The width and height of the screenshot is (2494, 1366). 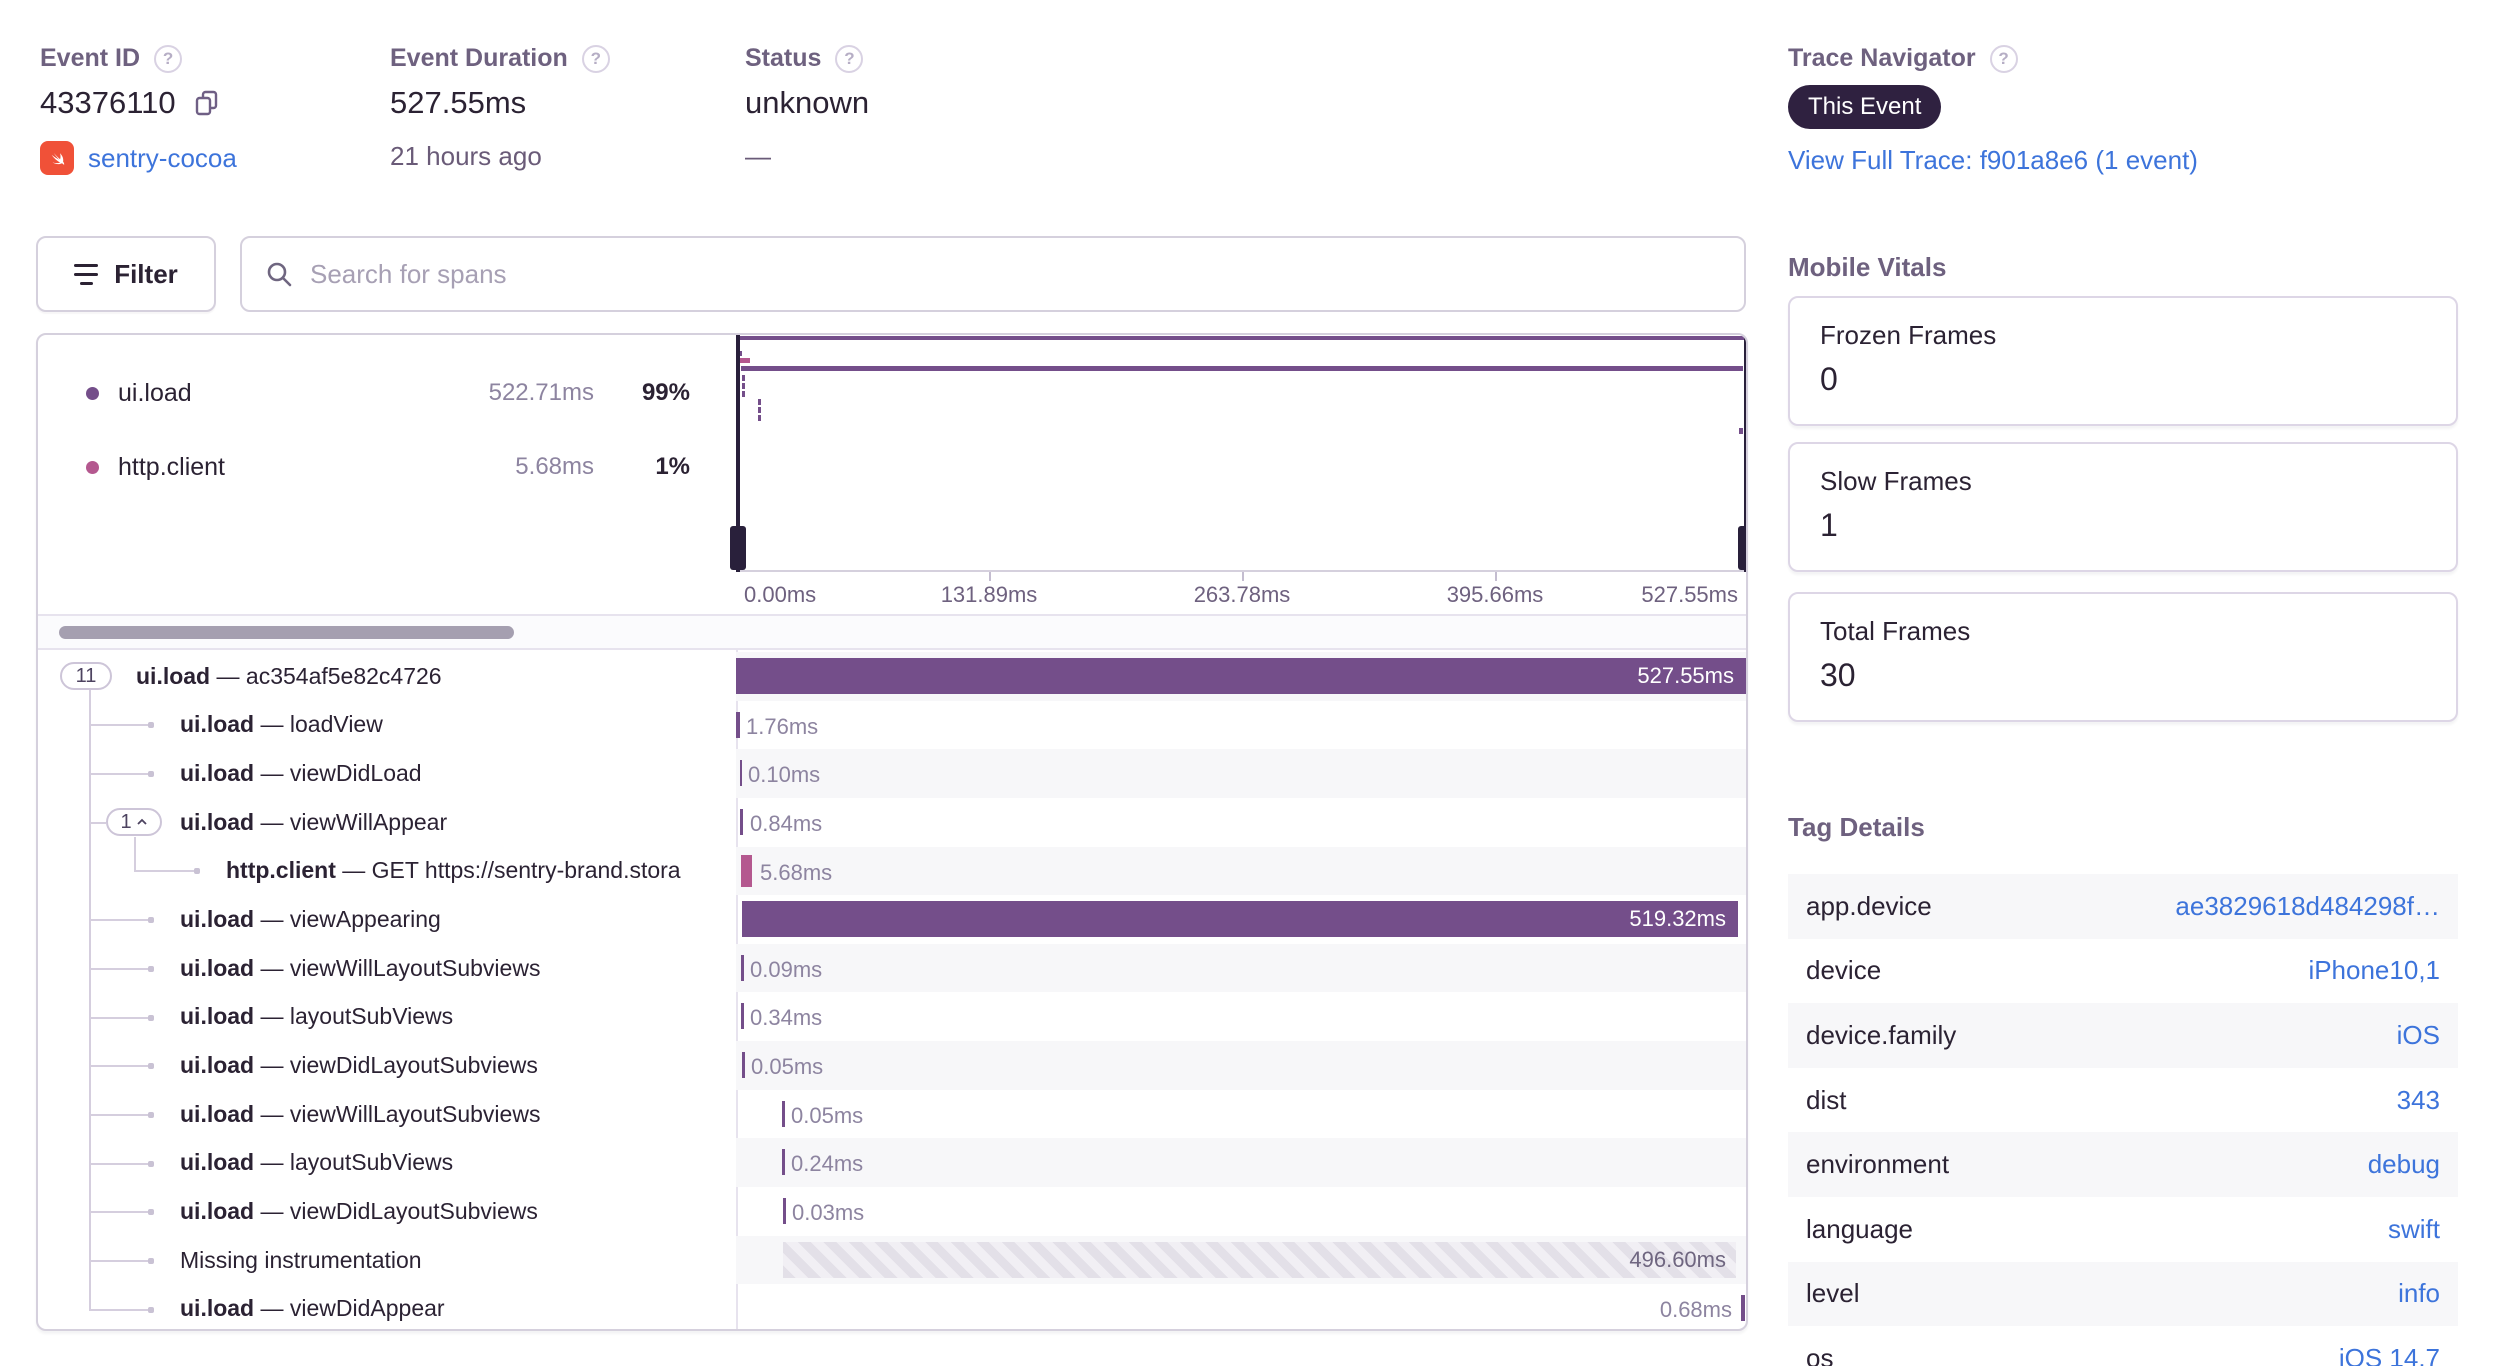 I want to click on axis-label: 131.89ms, so click(x=989, y=594).